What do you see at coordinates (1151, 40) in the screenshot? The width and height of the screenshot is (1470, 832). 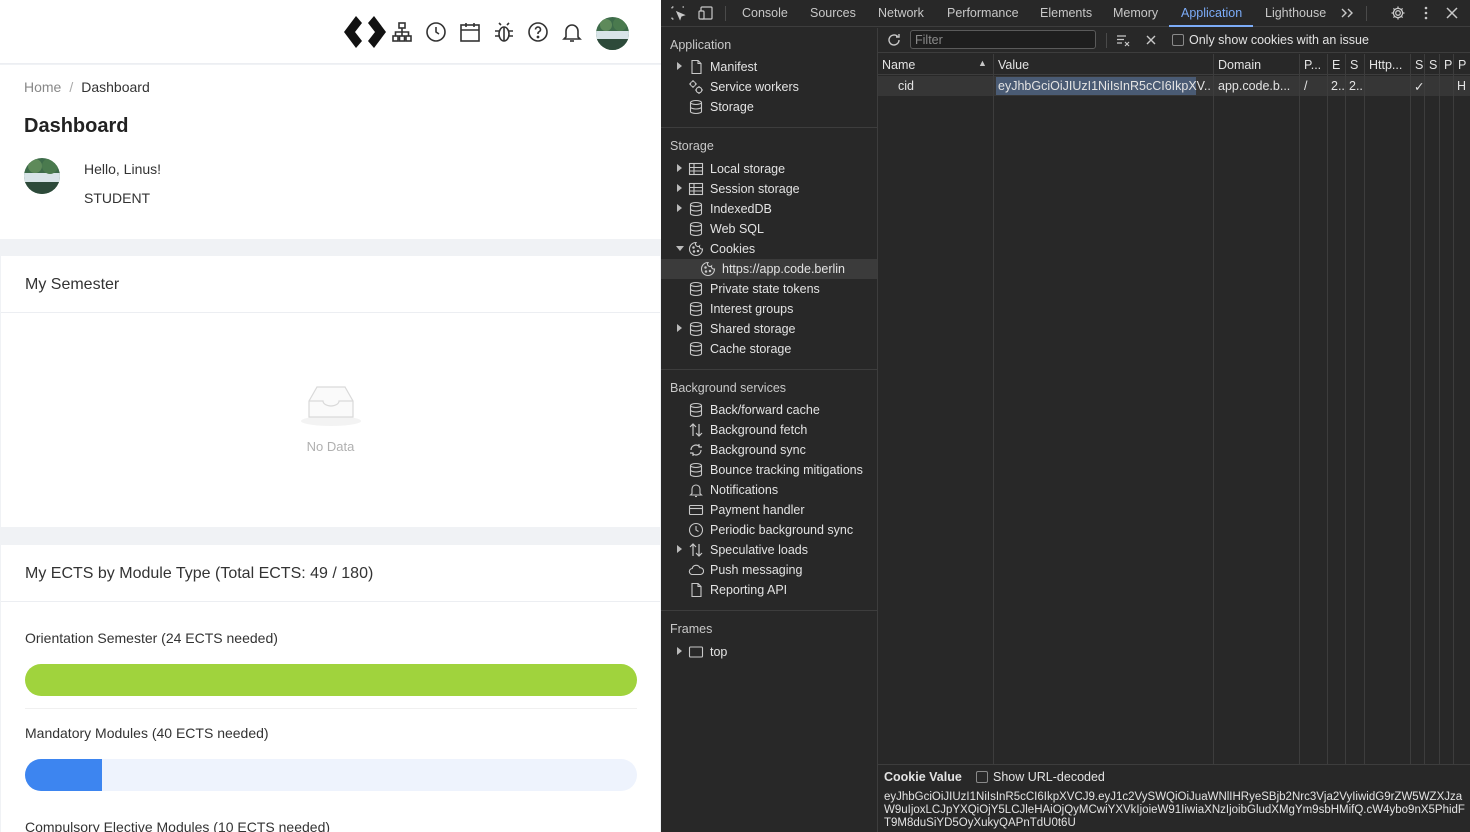 I see `clear-all-icon` at bounding box center [1151, 40].